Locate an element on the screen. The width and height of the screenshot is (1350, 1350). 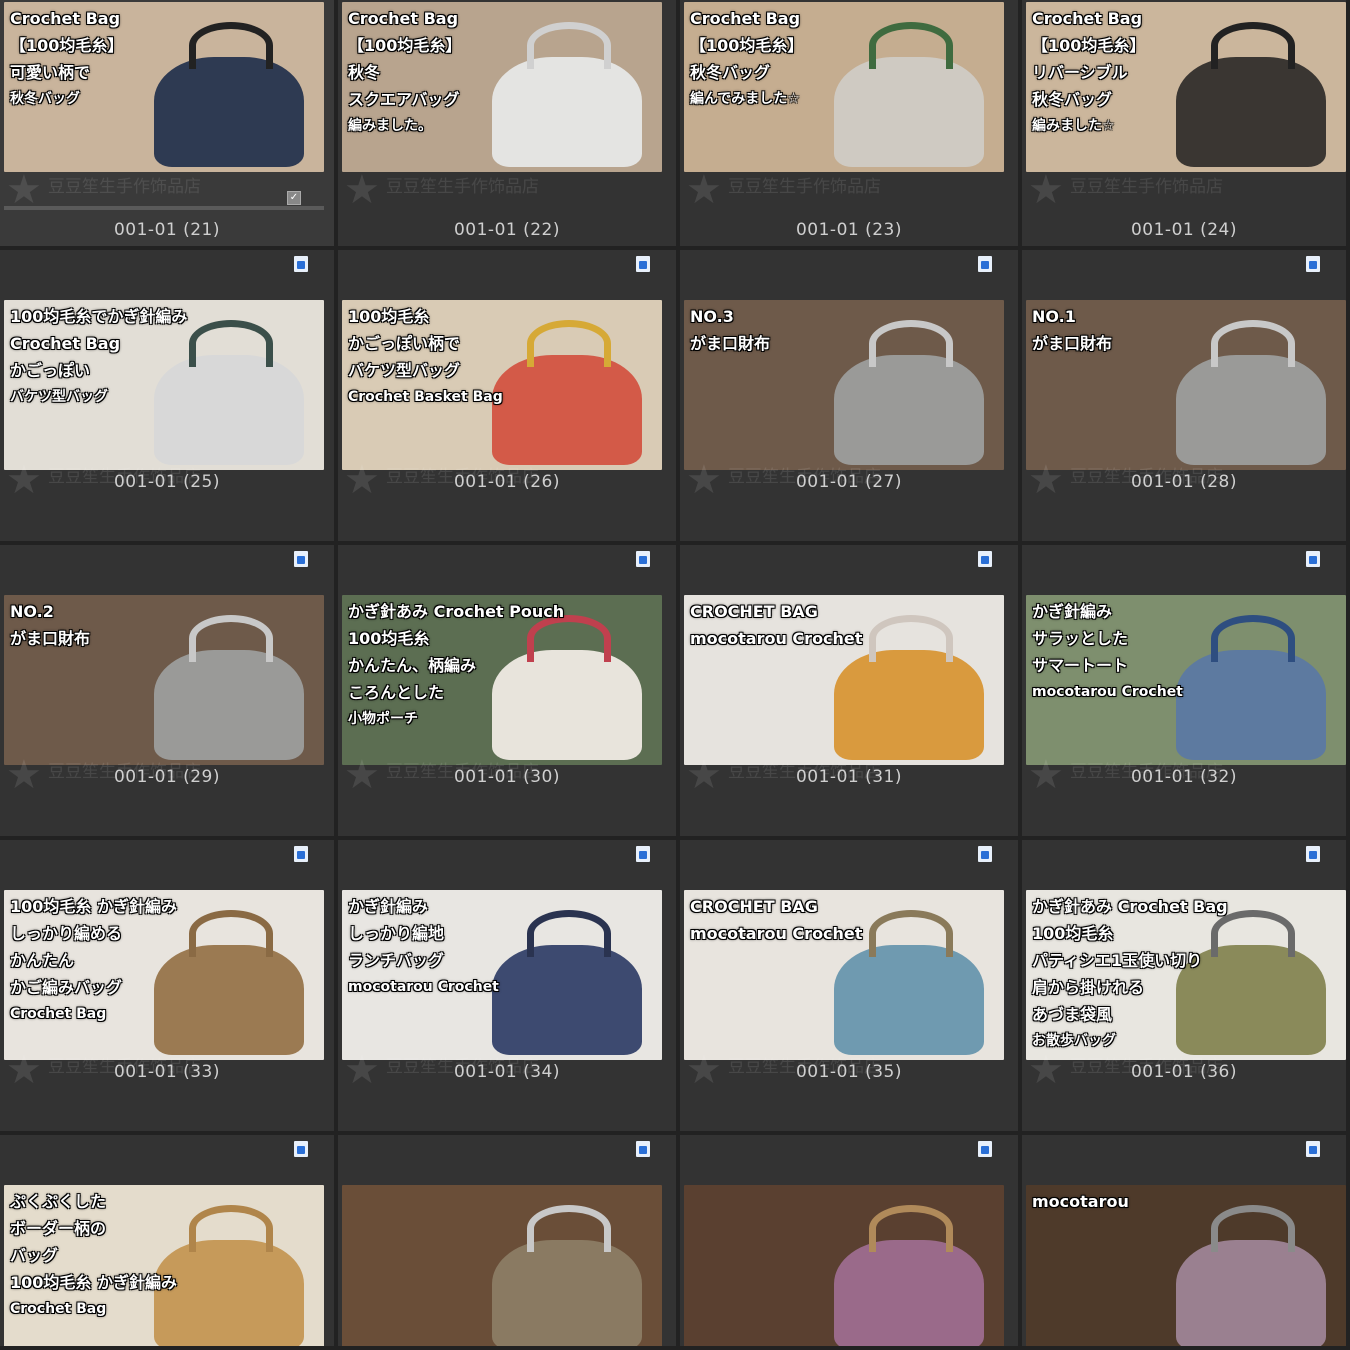
thumbnail-image: NO.1 がま口財布 is located at coordinates (1186, 385).